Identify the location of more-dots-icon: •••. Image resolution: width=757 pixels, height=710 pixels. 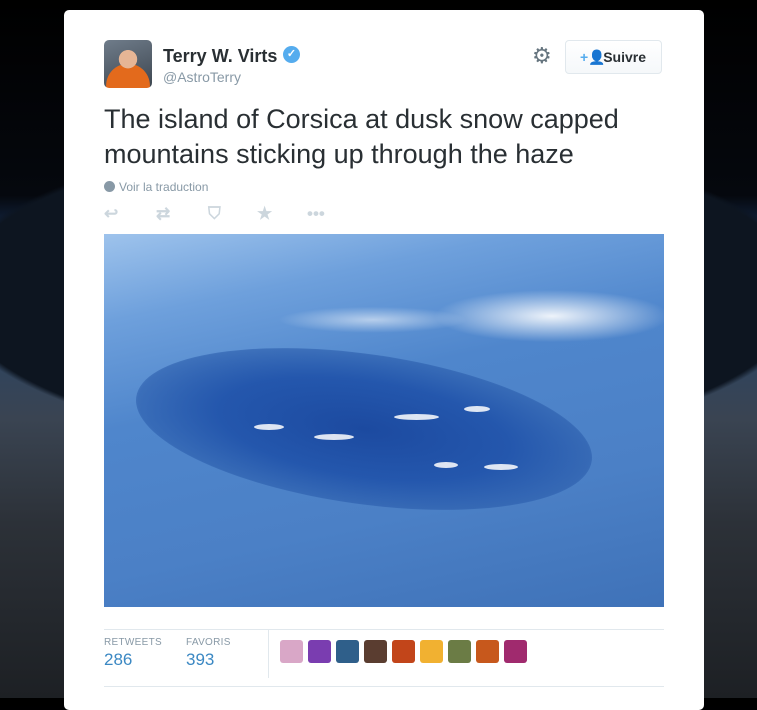
(316, 214).